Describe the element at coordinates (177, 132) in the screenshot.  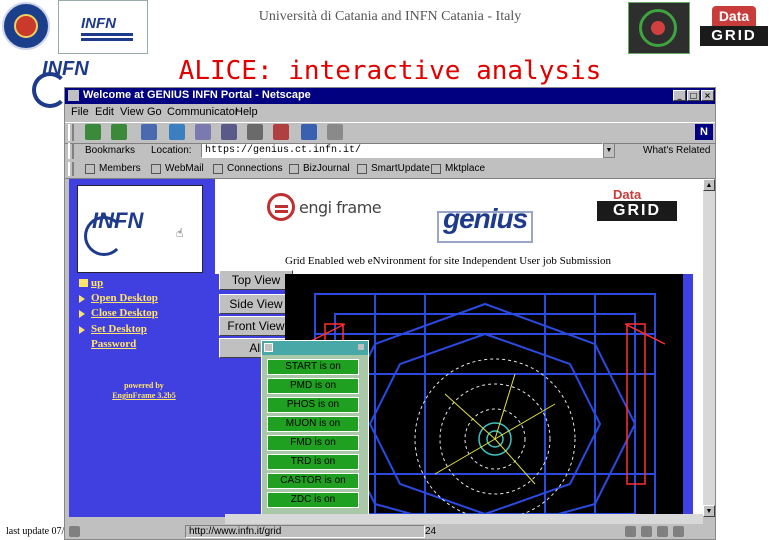
I see `home-icon` at that location.